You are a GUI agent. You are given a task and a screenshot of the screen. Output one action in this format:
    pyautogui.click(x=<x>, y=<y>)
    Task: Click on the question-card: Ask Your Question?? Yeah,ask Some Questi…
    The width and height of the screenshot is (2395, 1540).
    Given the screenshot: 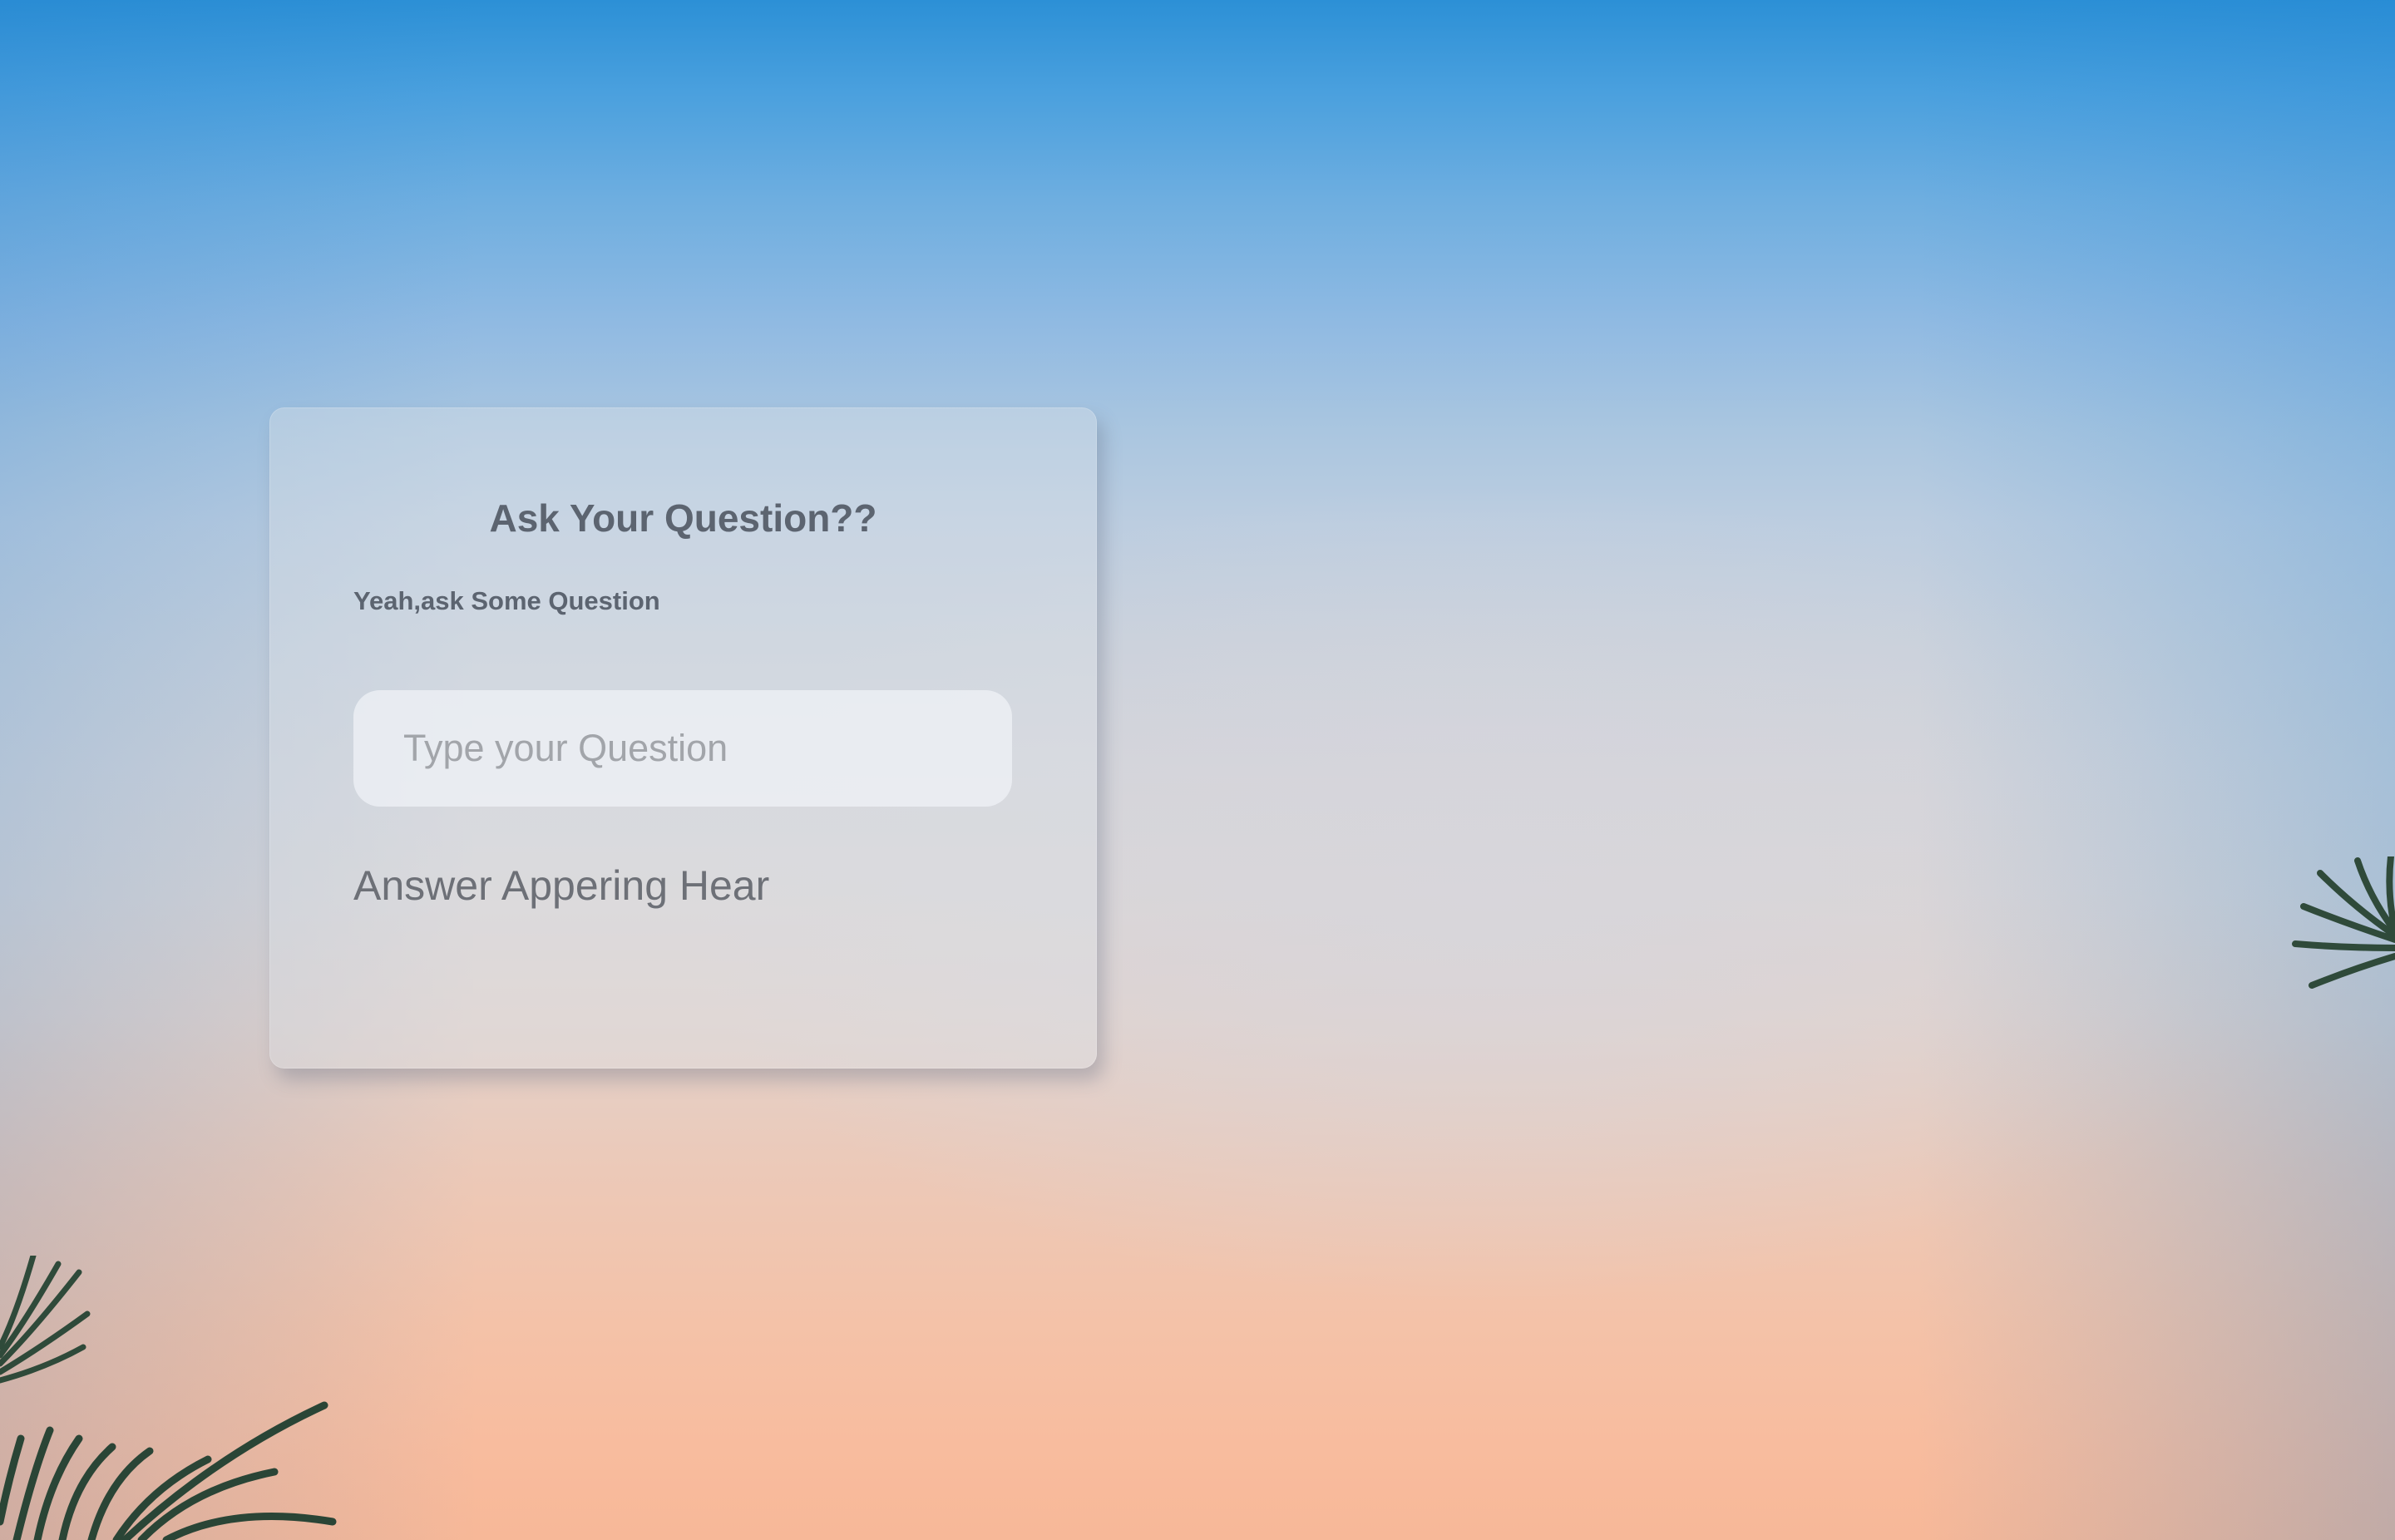 What is the action you would take?
    pyautogui.click(x=683, y=738)
    